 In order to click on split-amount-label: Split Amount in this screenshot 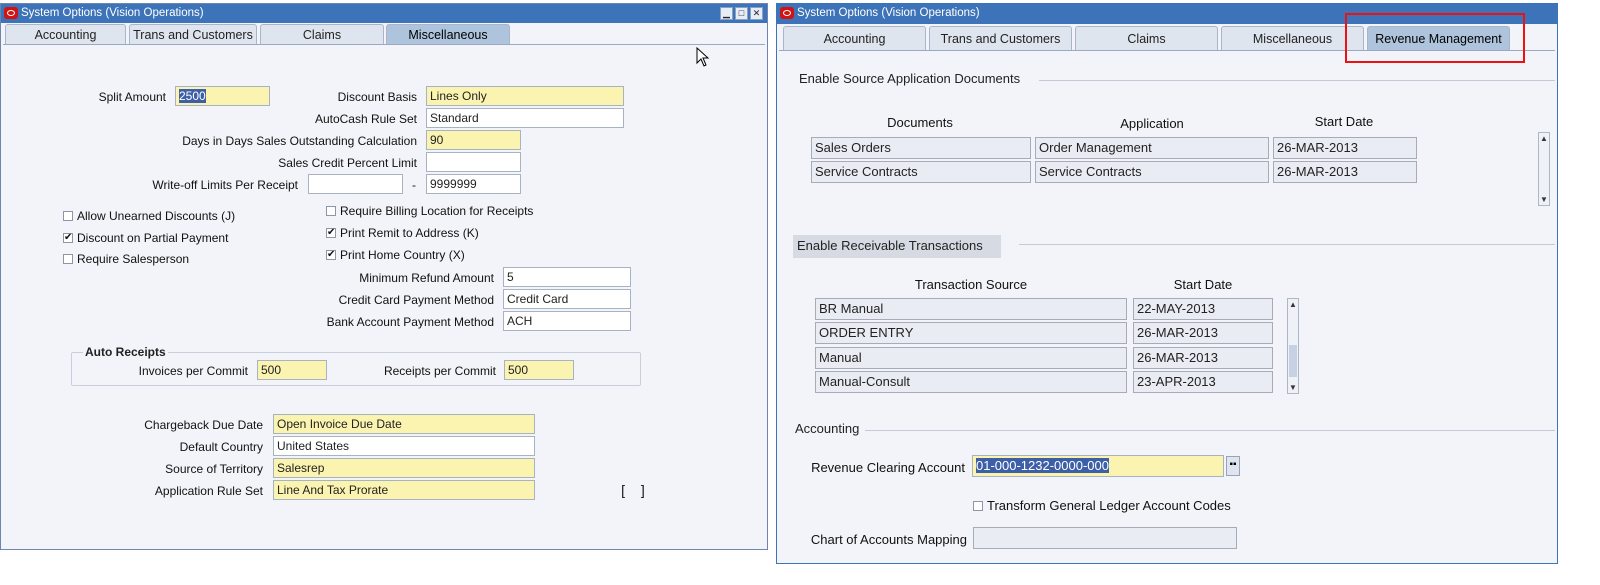, I will do `click(132, 97)`.